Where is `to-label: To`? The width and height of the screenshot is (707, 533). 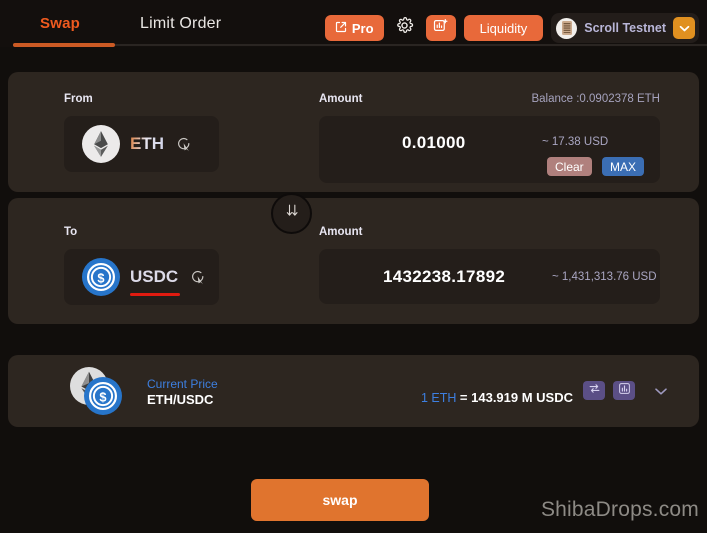
to-label: To is located at coordinates (71, 232).